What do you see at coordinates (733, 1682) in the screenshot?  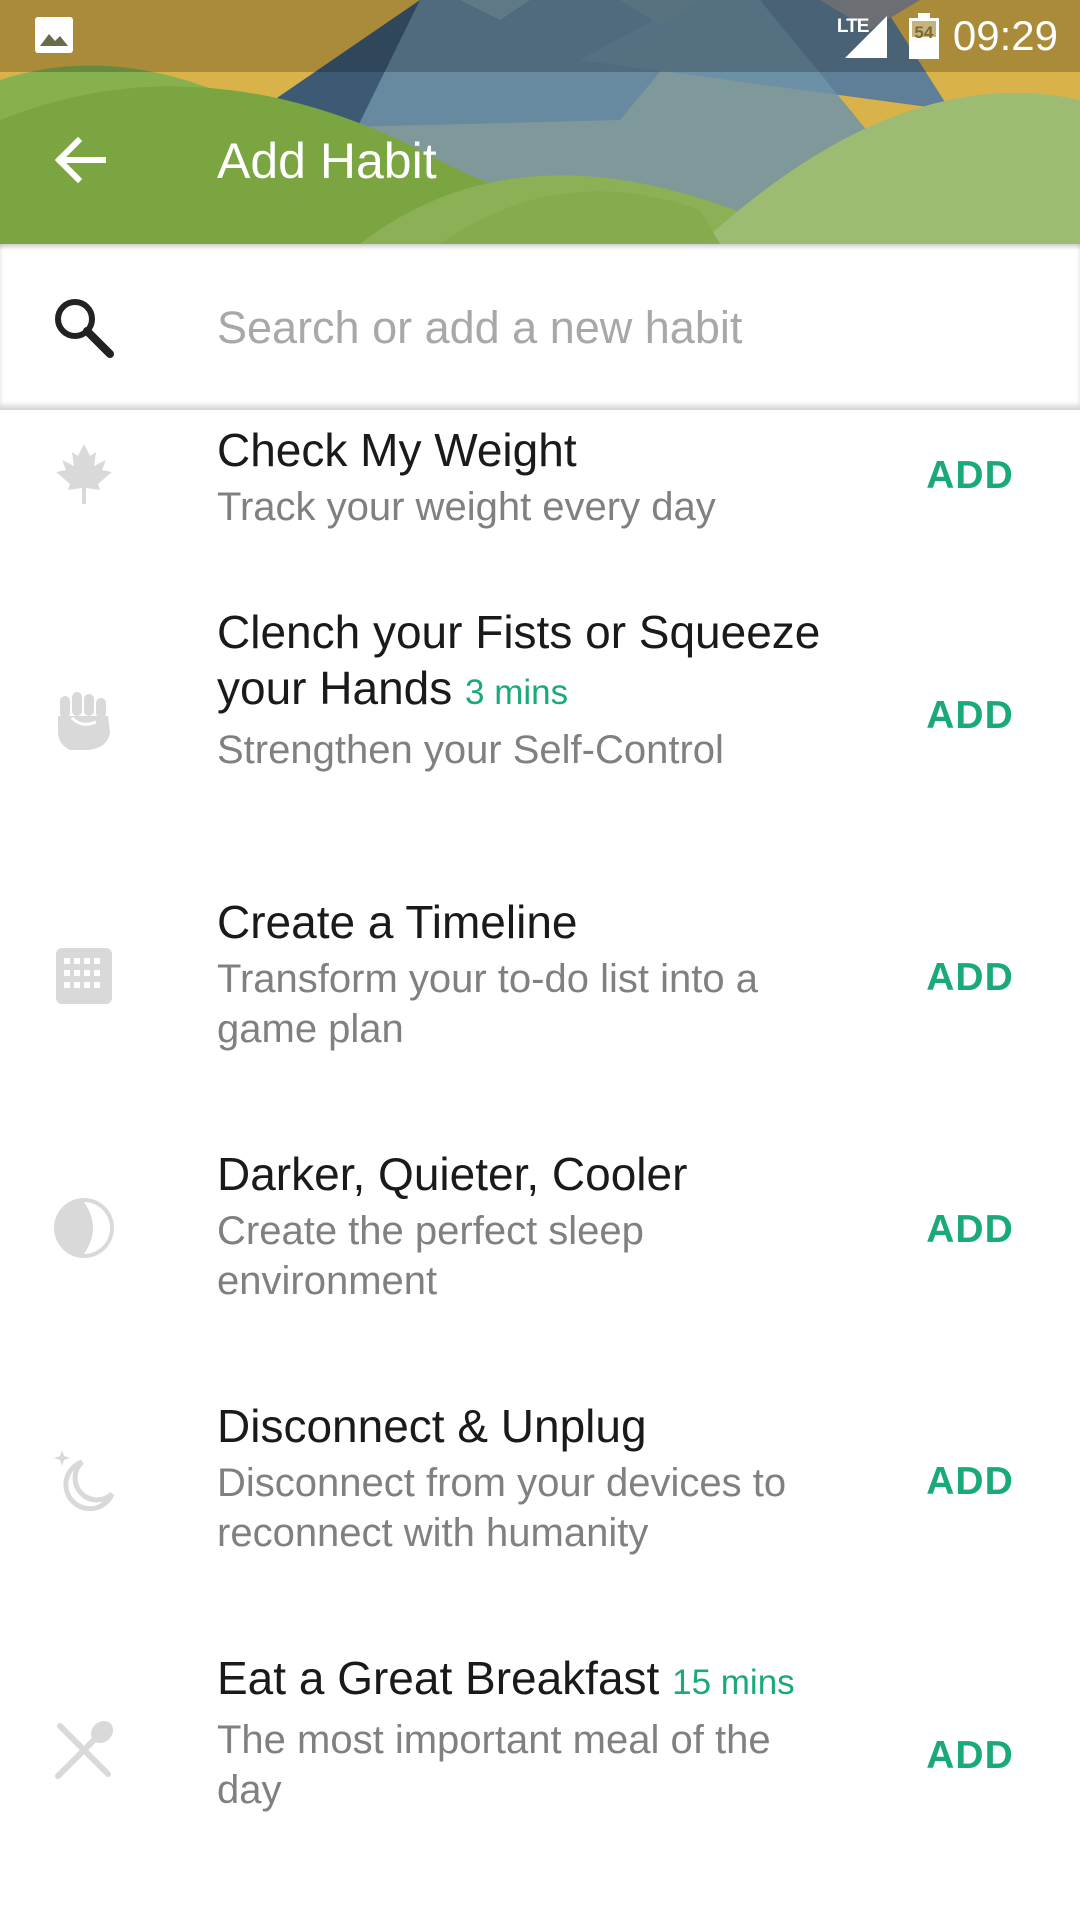 I see `habit-duration: 15 mins` at bounding box center [733, 1682].